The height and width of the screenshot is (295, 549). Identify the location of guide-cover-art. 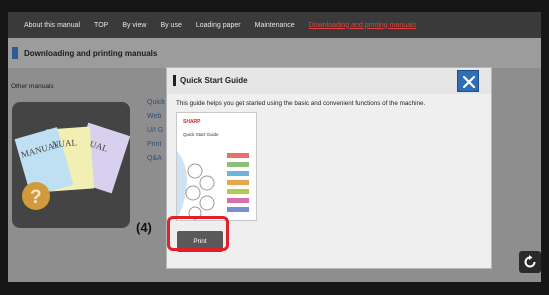
(213, 185).